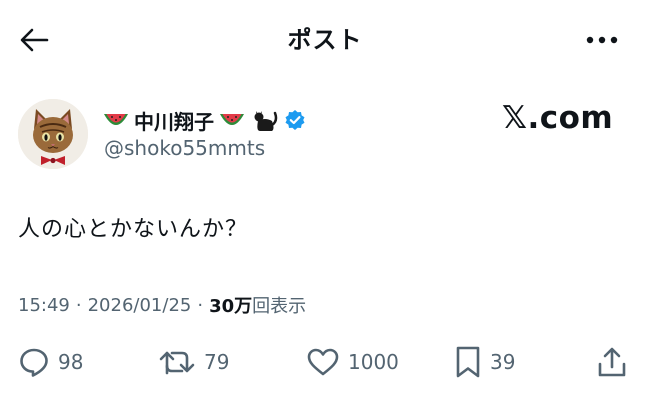  I want to click on more-horizontal-icon, so click(602, 40).